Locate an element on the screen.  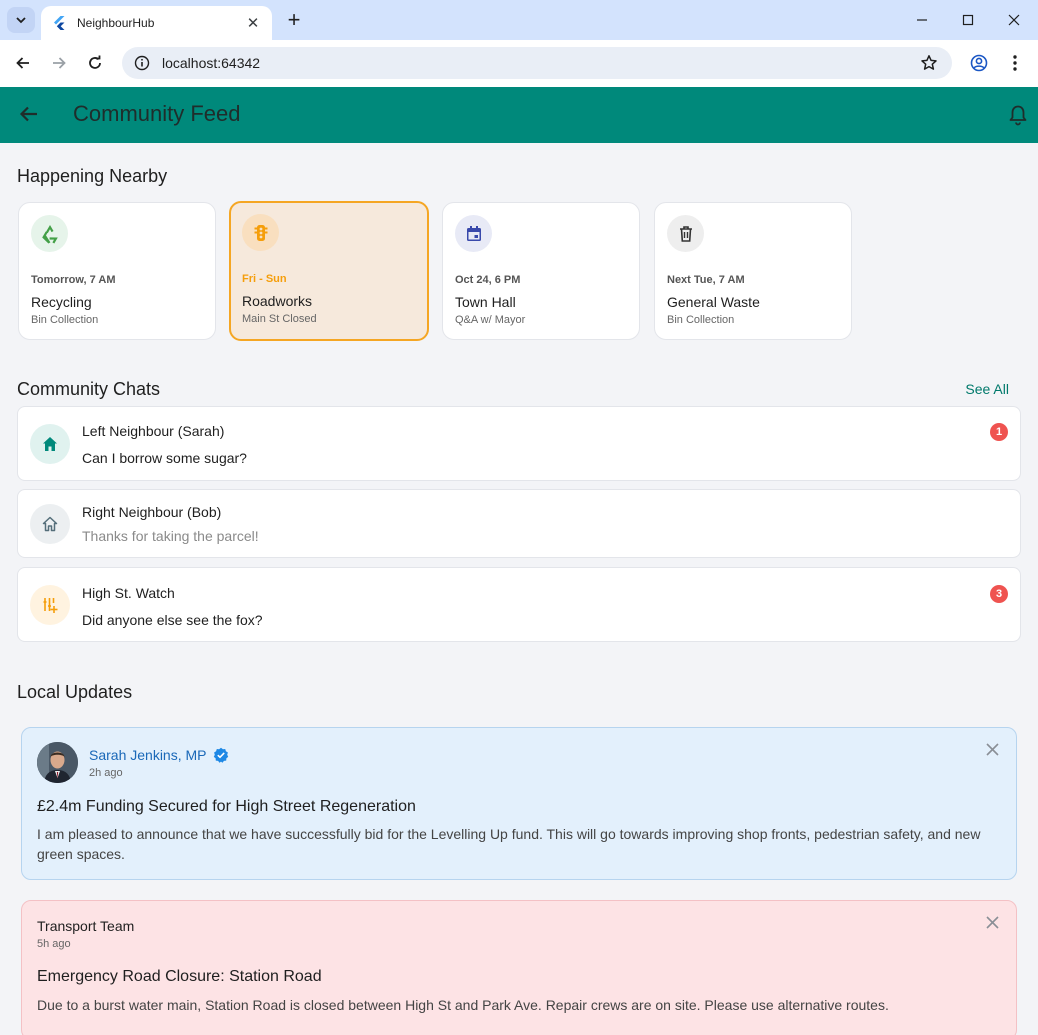
profile-button is located at coordinates (979, 63).